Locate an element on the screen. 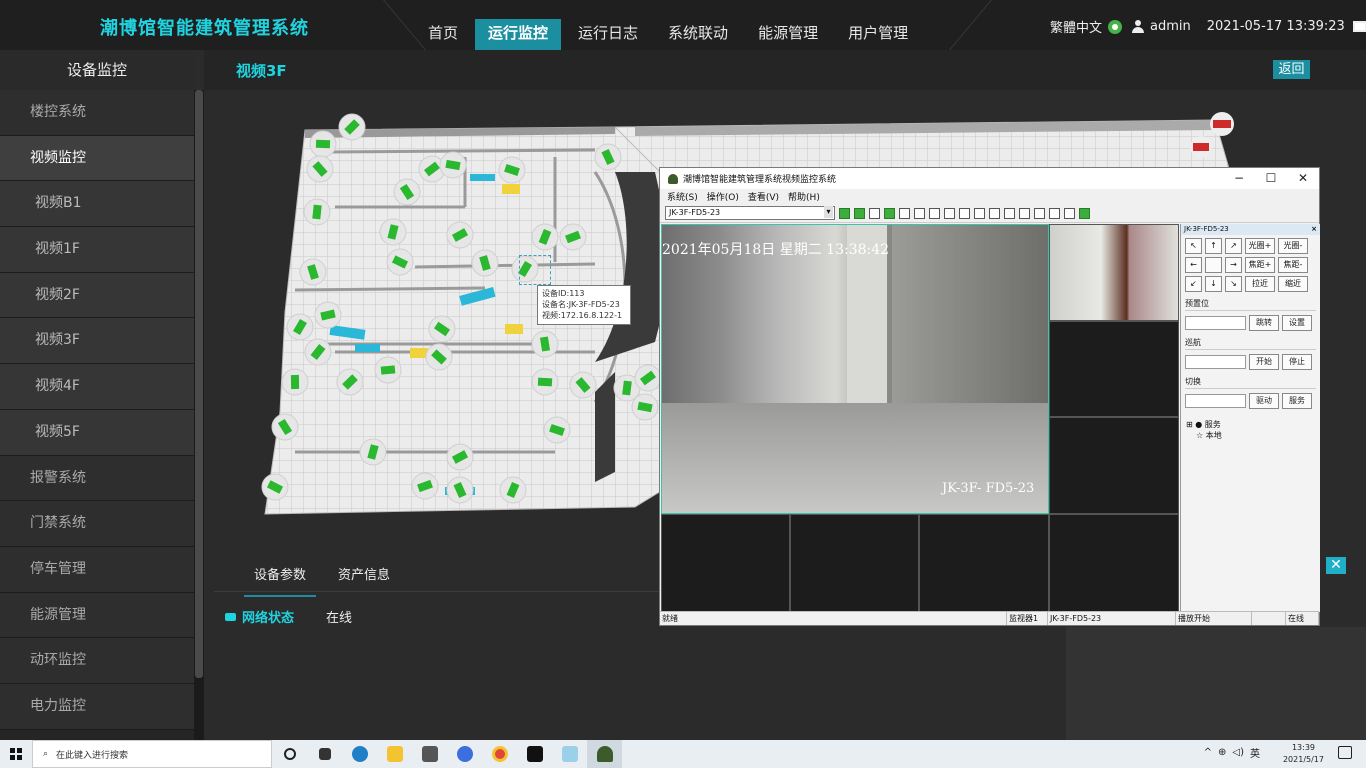  minimize-button: − is located at coordinates (1239, 178).